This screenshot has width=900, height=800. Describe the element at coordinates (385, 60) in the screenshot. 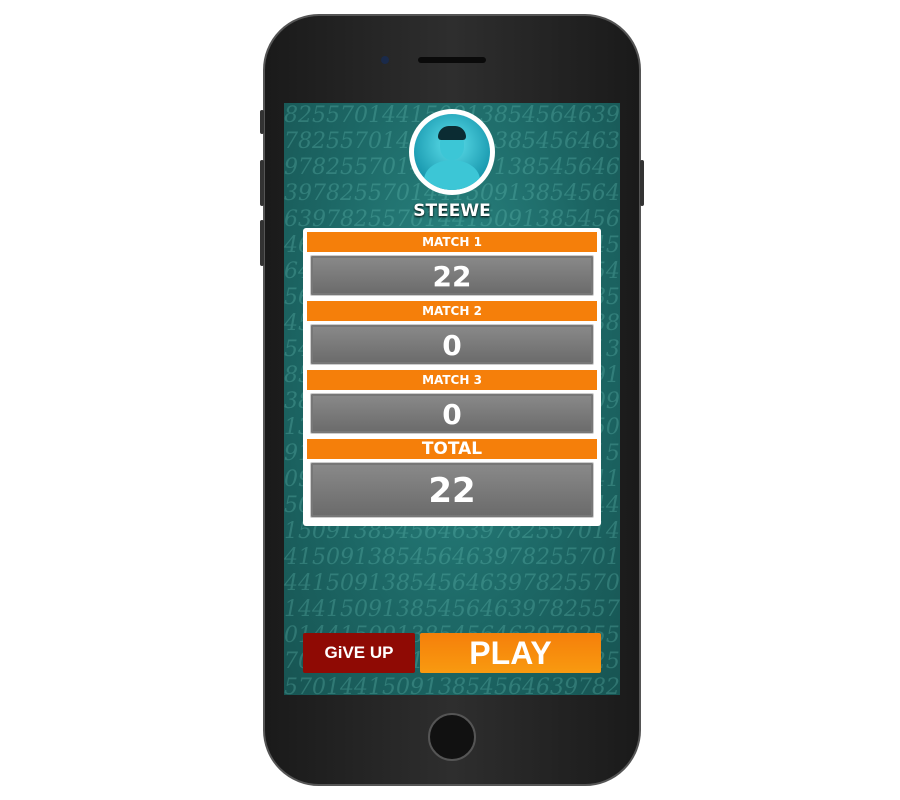

I see `camera` at that location.